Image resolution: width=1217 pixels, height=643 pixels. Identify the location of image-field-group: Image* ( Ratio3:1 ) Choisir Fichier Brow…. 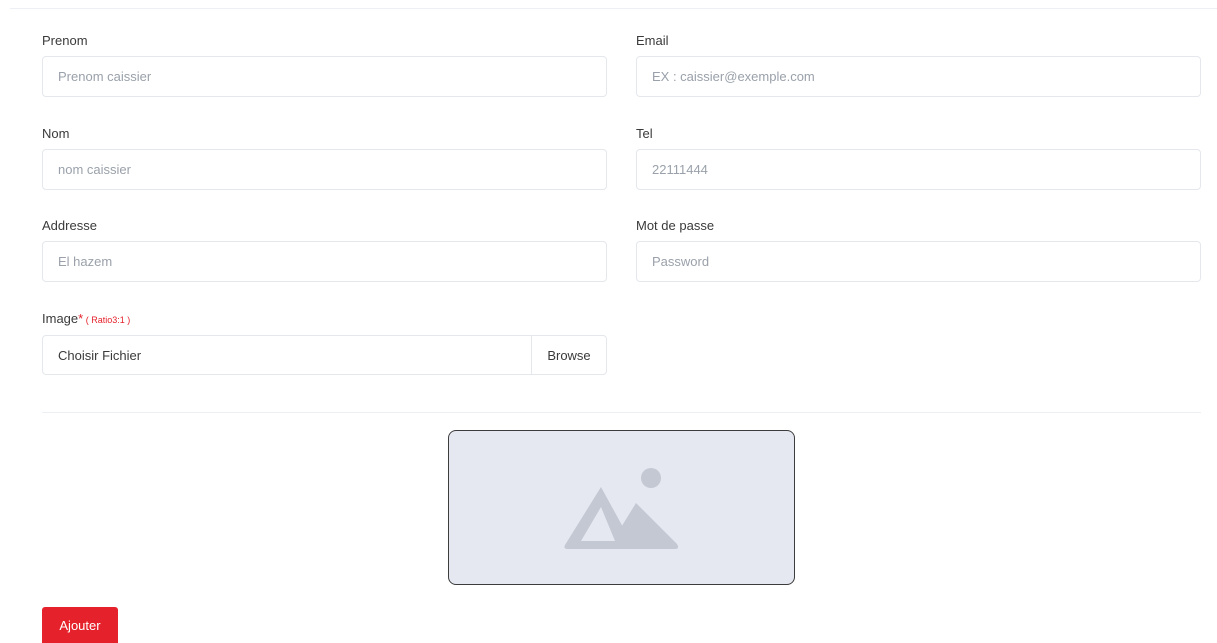
(324, 342).